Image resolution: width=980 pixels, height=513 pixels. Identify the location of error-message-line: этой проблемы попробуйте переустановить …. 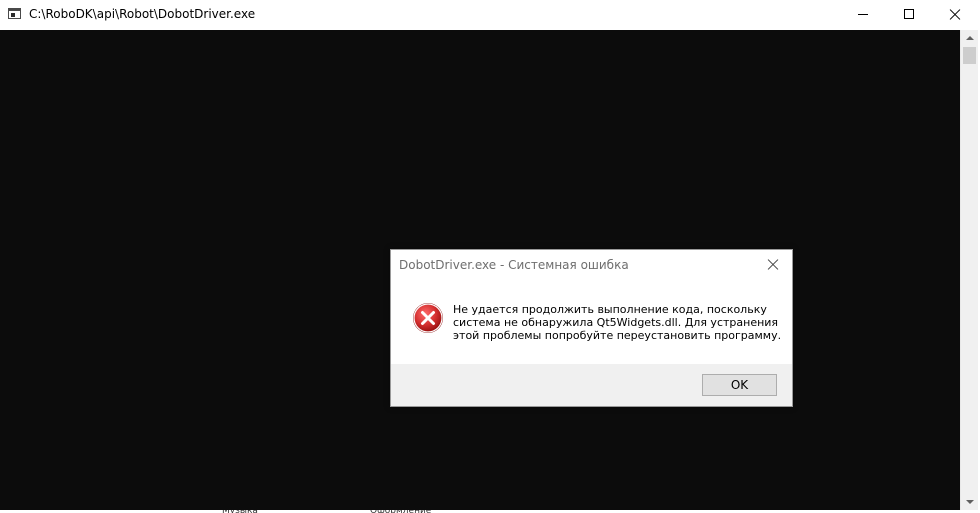
(617, 335).